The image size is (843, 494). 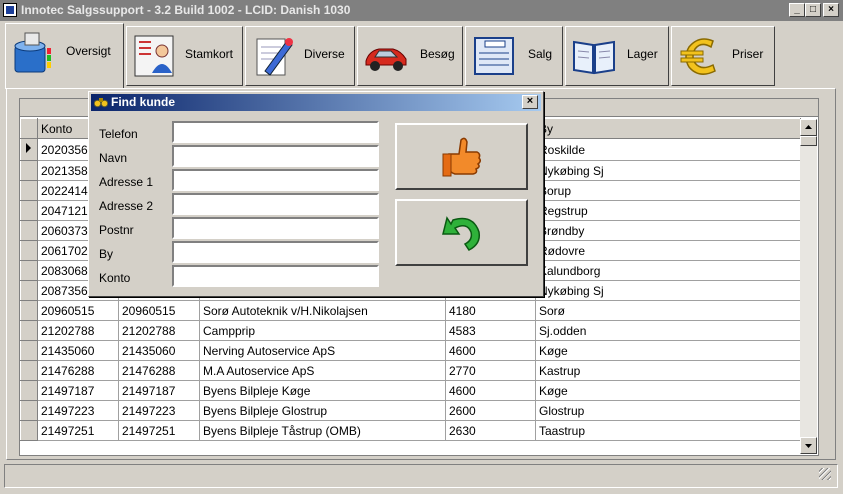 I want to click on cell-by: Glostrup, so click(x=668, y=410).